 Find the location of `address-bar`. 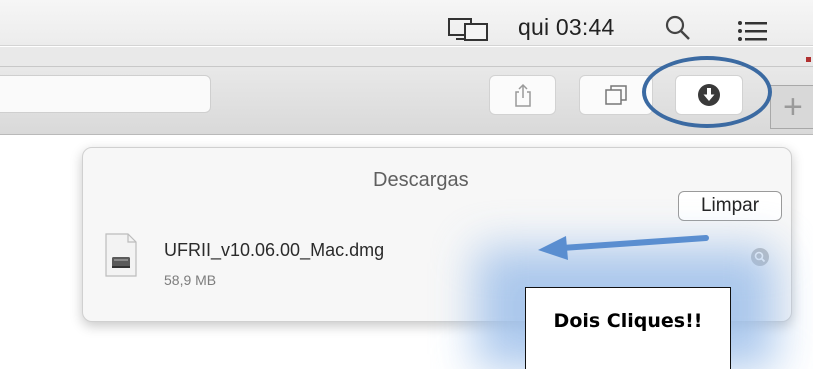

address-bar is located at coordinates (105, 94).